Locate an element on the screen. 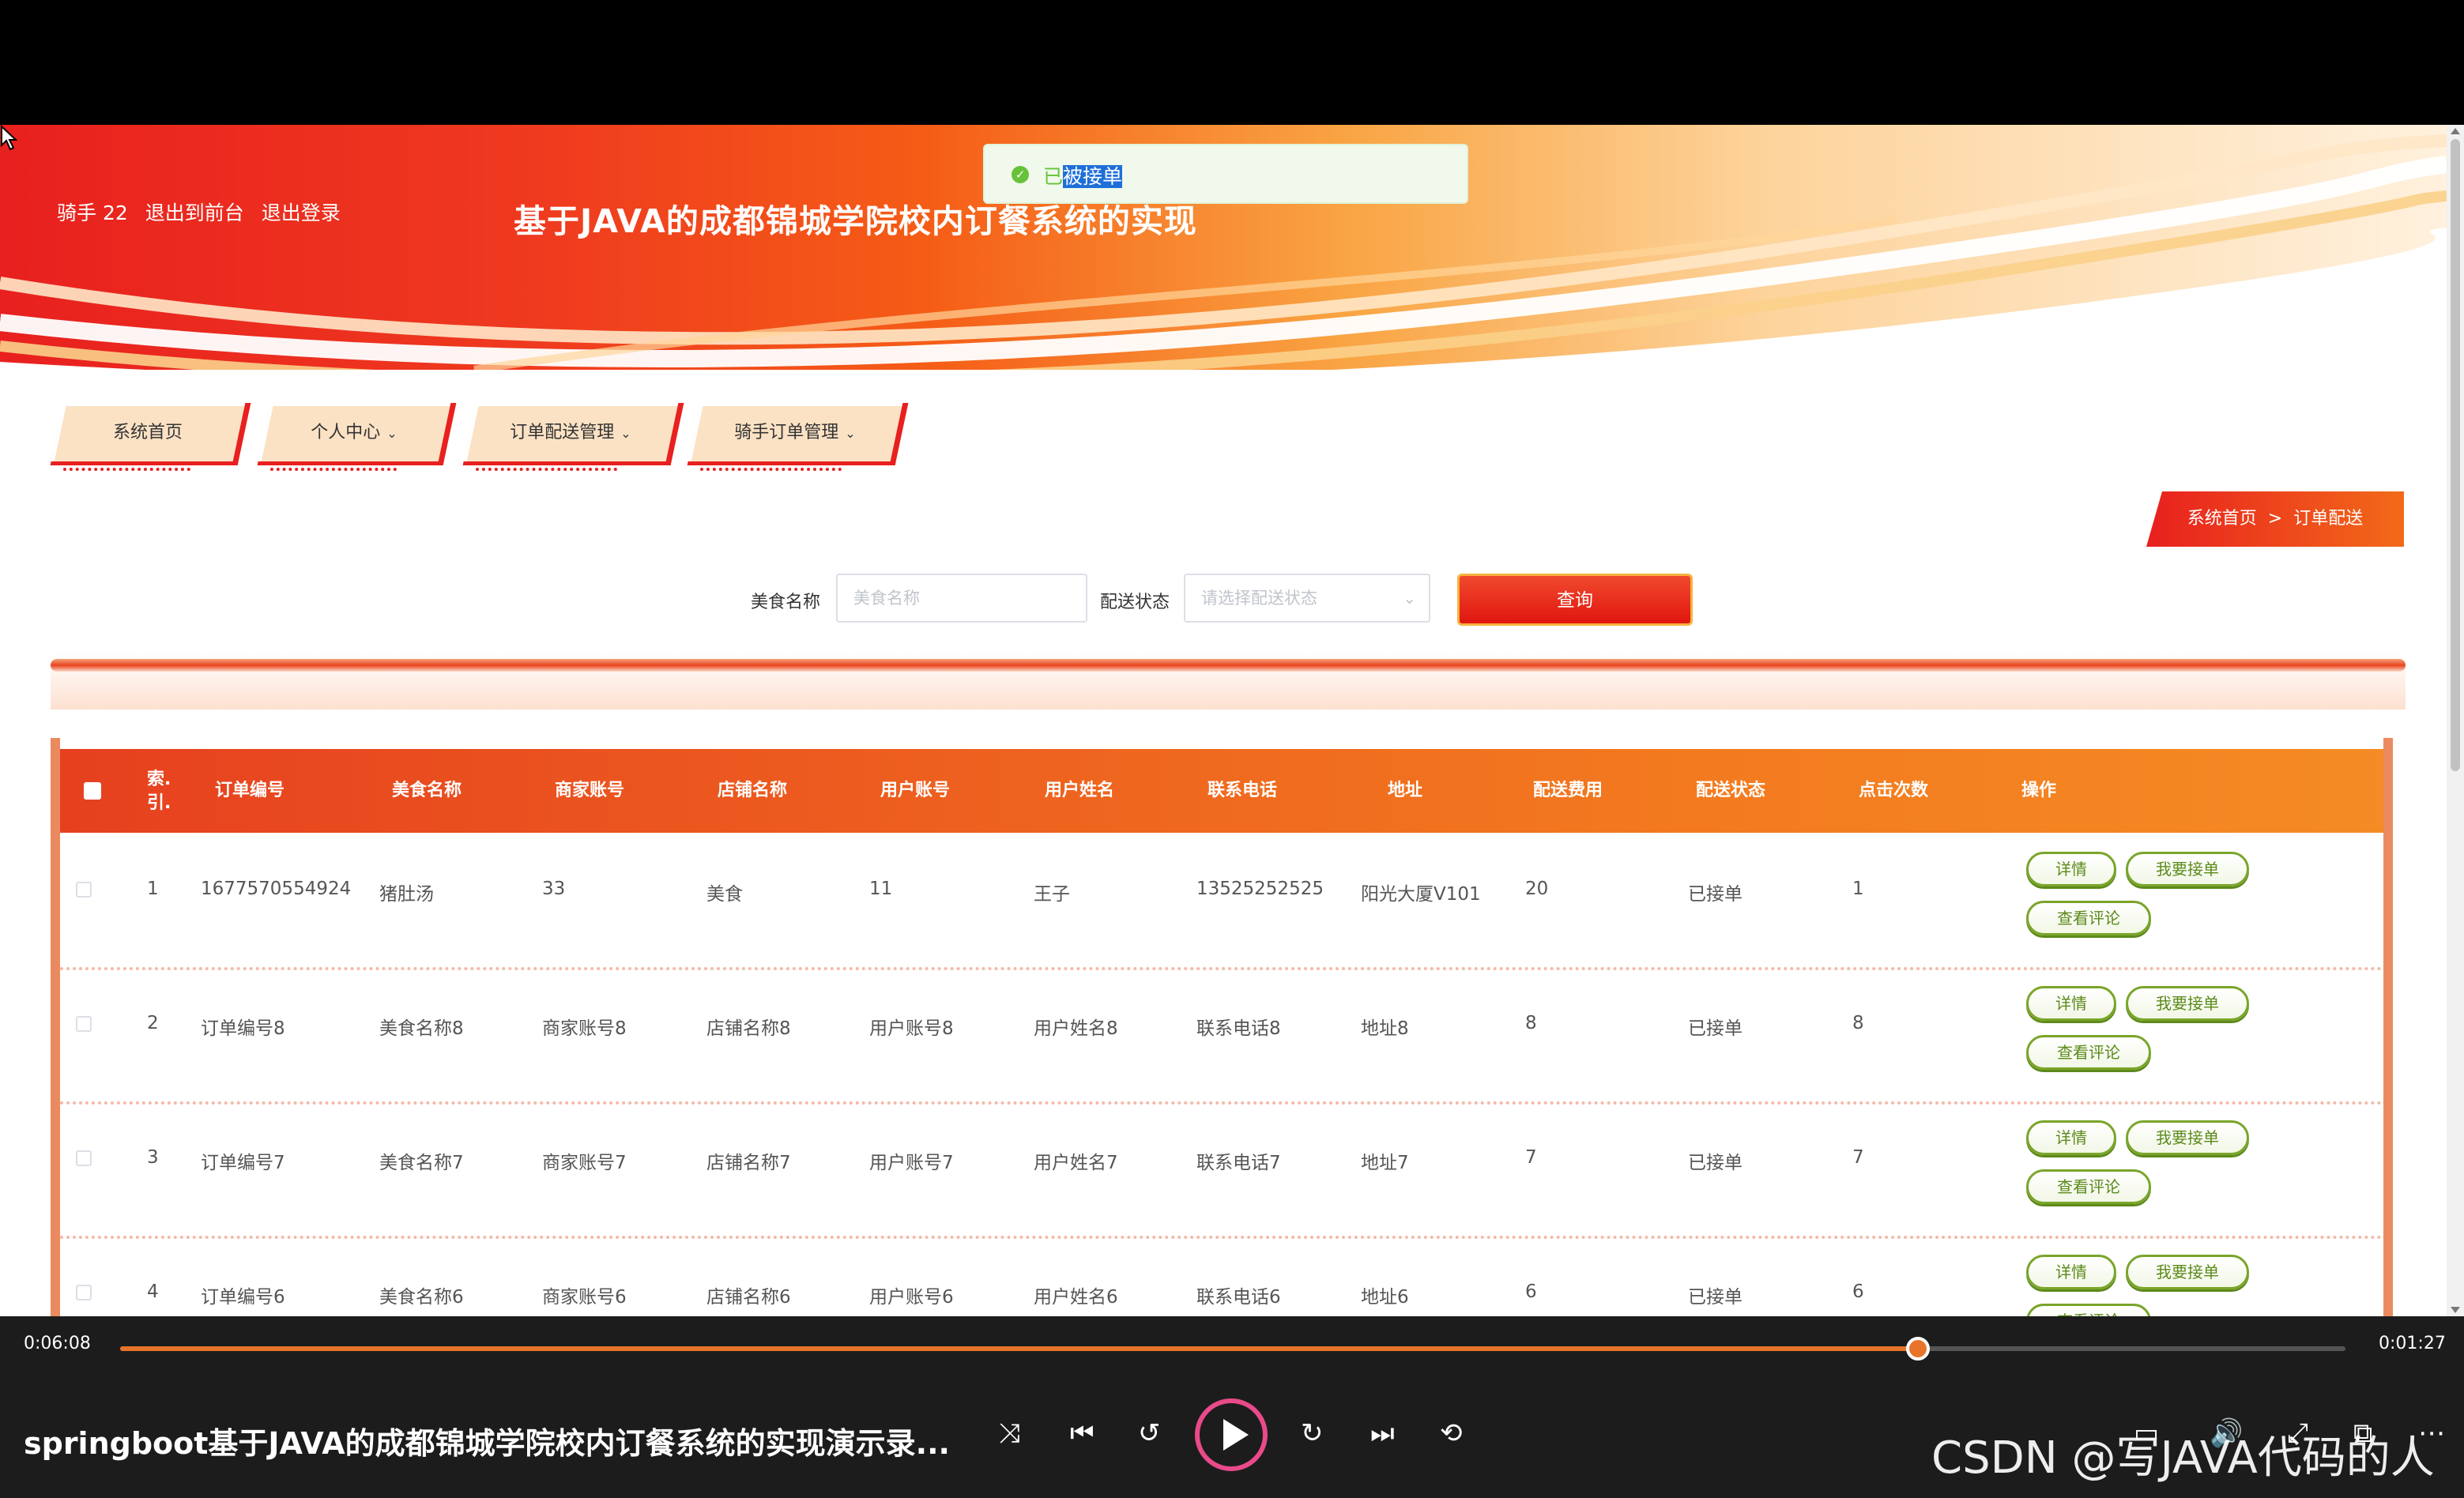 This screenshot has height=1498, width=2464. nav-delivery-text: 订单配送管理 is located at coordinates (562, 432).